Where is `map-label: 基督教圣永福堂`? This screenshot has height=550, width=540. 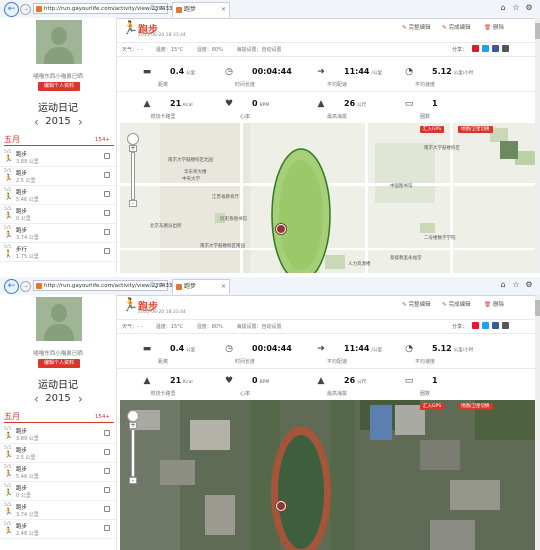
map-label: 基督教圣永福堂 is located at coordinates (406, 258).